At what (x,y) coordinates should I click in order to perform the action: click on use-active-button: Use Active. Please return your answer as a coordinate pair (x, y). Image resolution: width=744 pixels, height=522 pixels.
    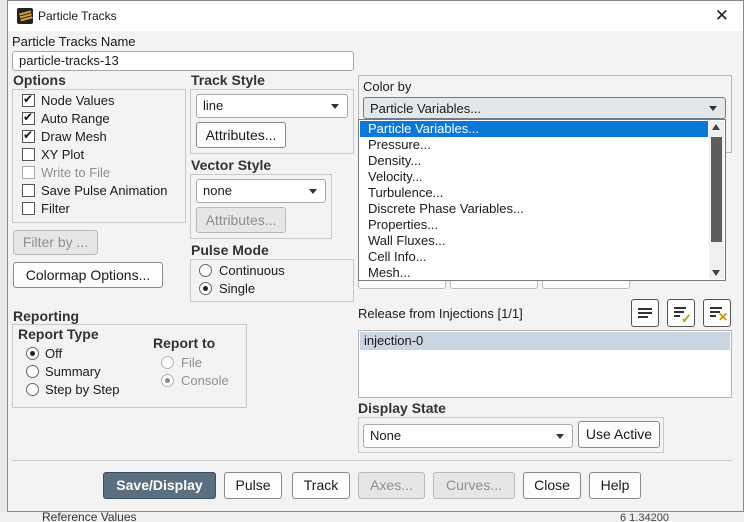
    Looking at the image, I should click on (619, 434).